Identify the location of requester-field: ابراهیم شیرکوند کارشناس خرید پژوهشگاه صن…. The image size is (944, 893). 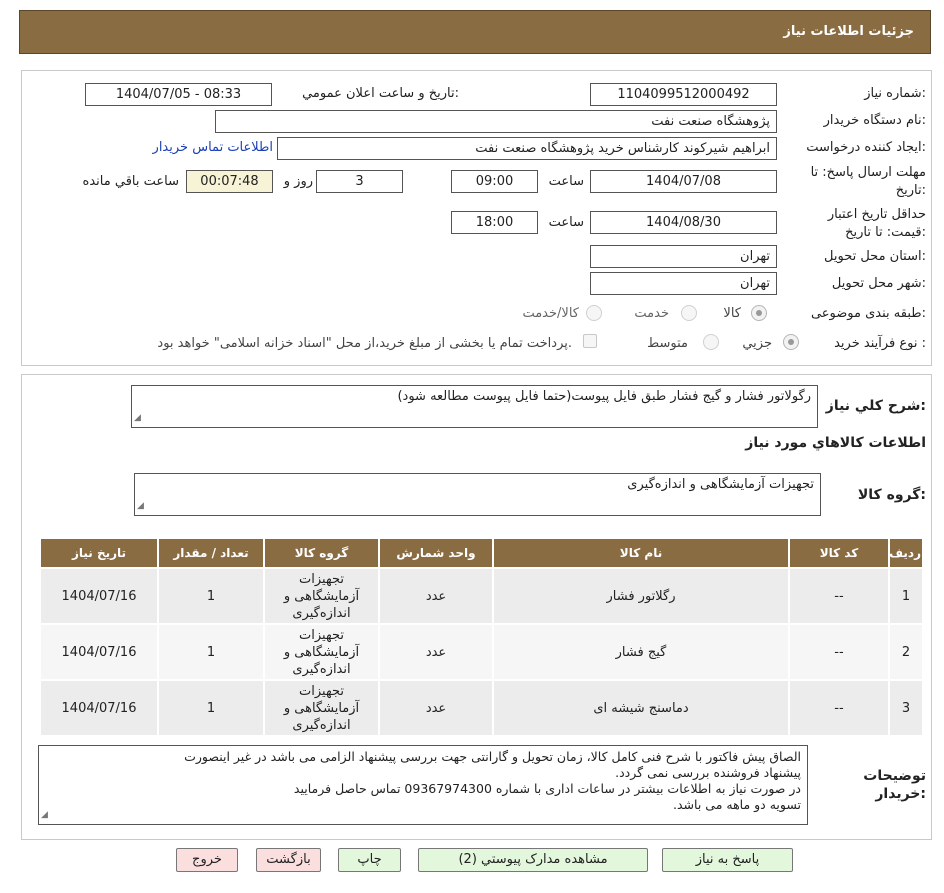
(527, 148).